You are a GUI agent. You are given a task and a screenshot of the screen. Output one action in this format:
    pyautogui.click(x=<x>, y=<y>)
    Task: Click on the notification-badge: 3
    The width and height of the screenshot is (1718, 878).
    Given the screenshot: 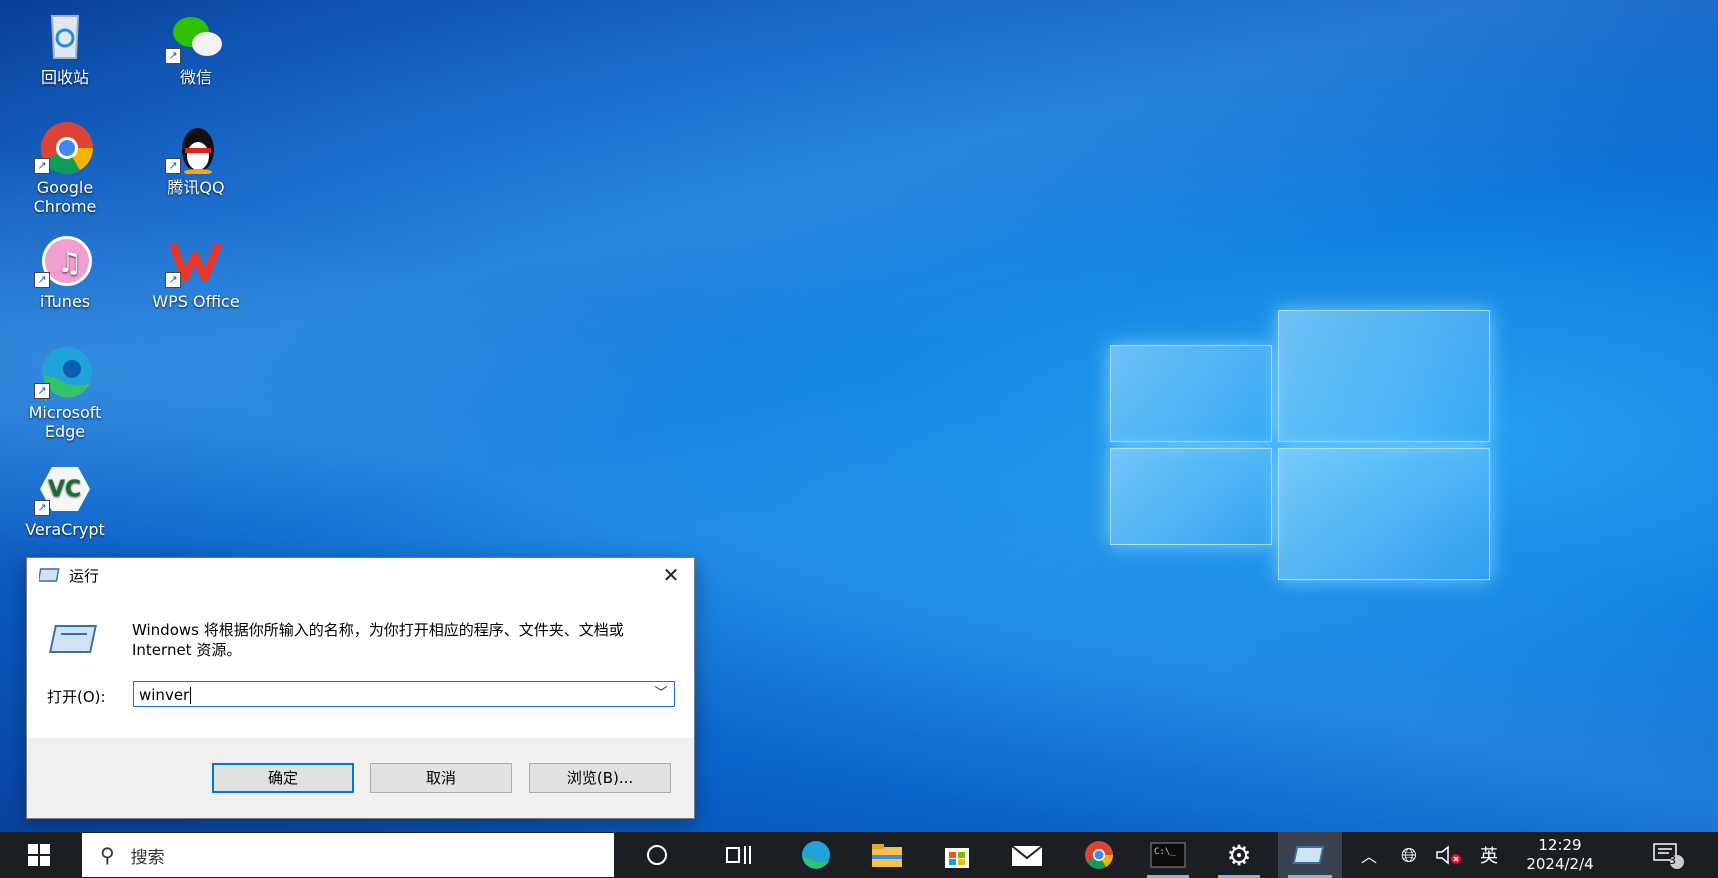 What is the action you would take?
    pyautogui.click(x=1672, y=860)
    